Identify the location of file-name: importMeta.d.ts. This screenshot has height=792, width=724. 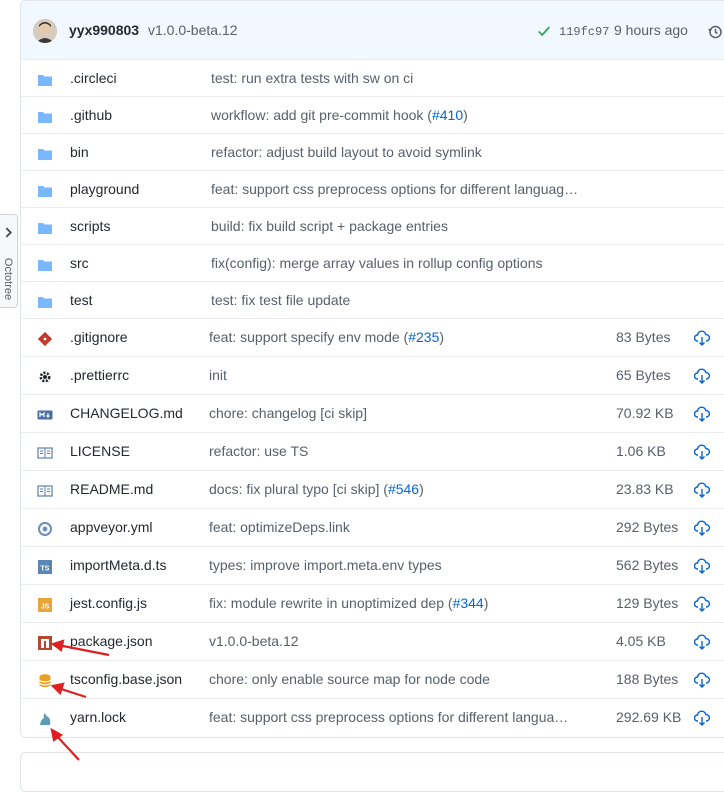
(118, 565).